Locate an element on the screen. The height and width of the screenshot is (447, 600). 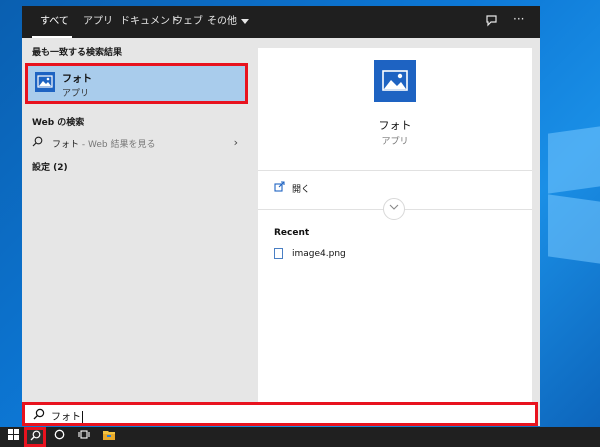
web-search-result: フォト - Web 結果を見る › is located at coordinates (137, 144).